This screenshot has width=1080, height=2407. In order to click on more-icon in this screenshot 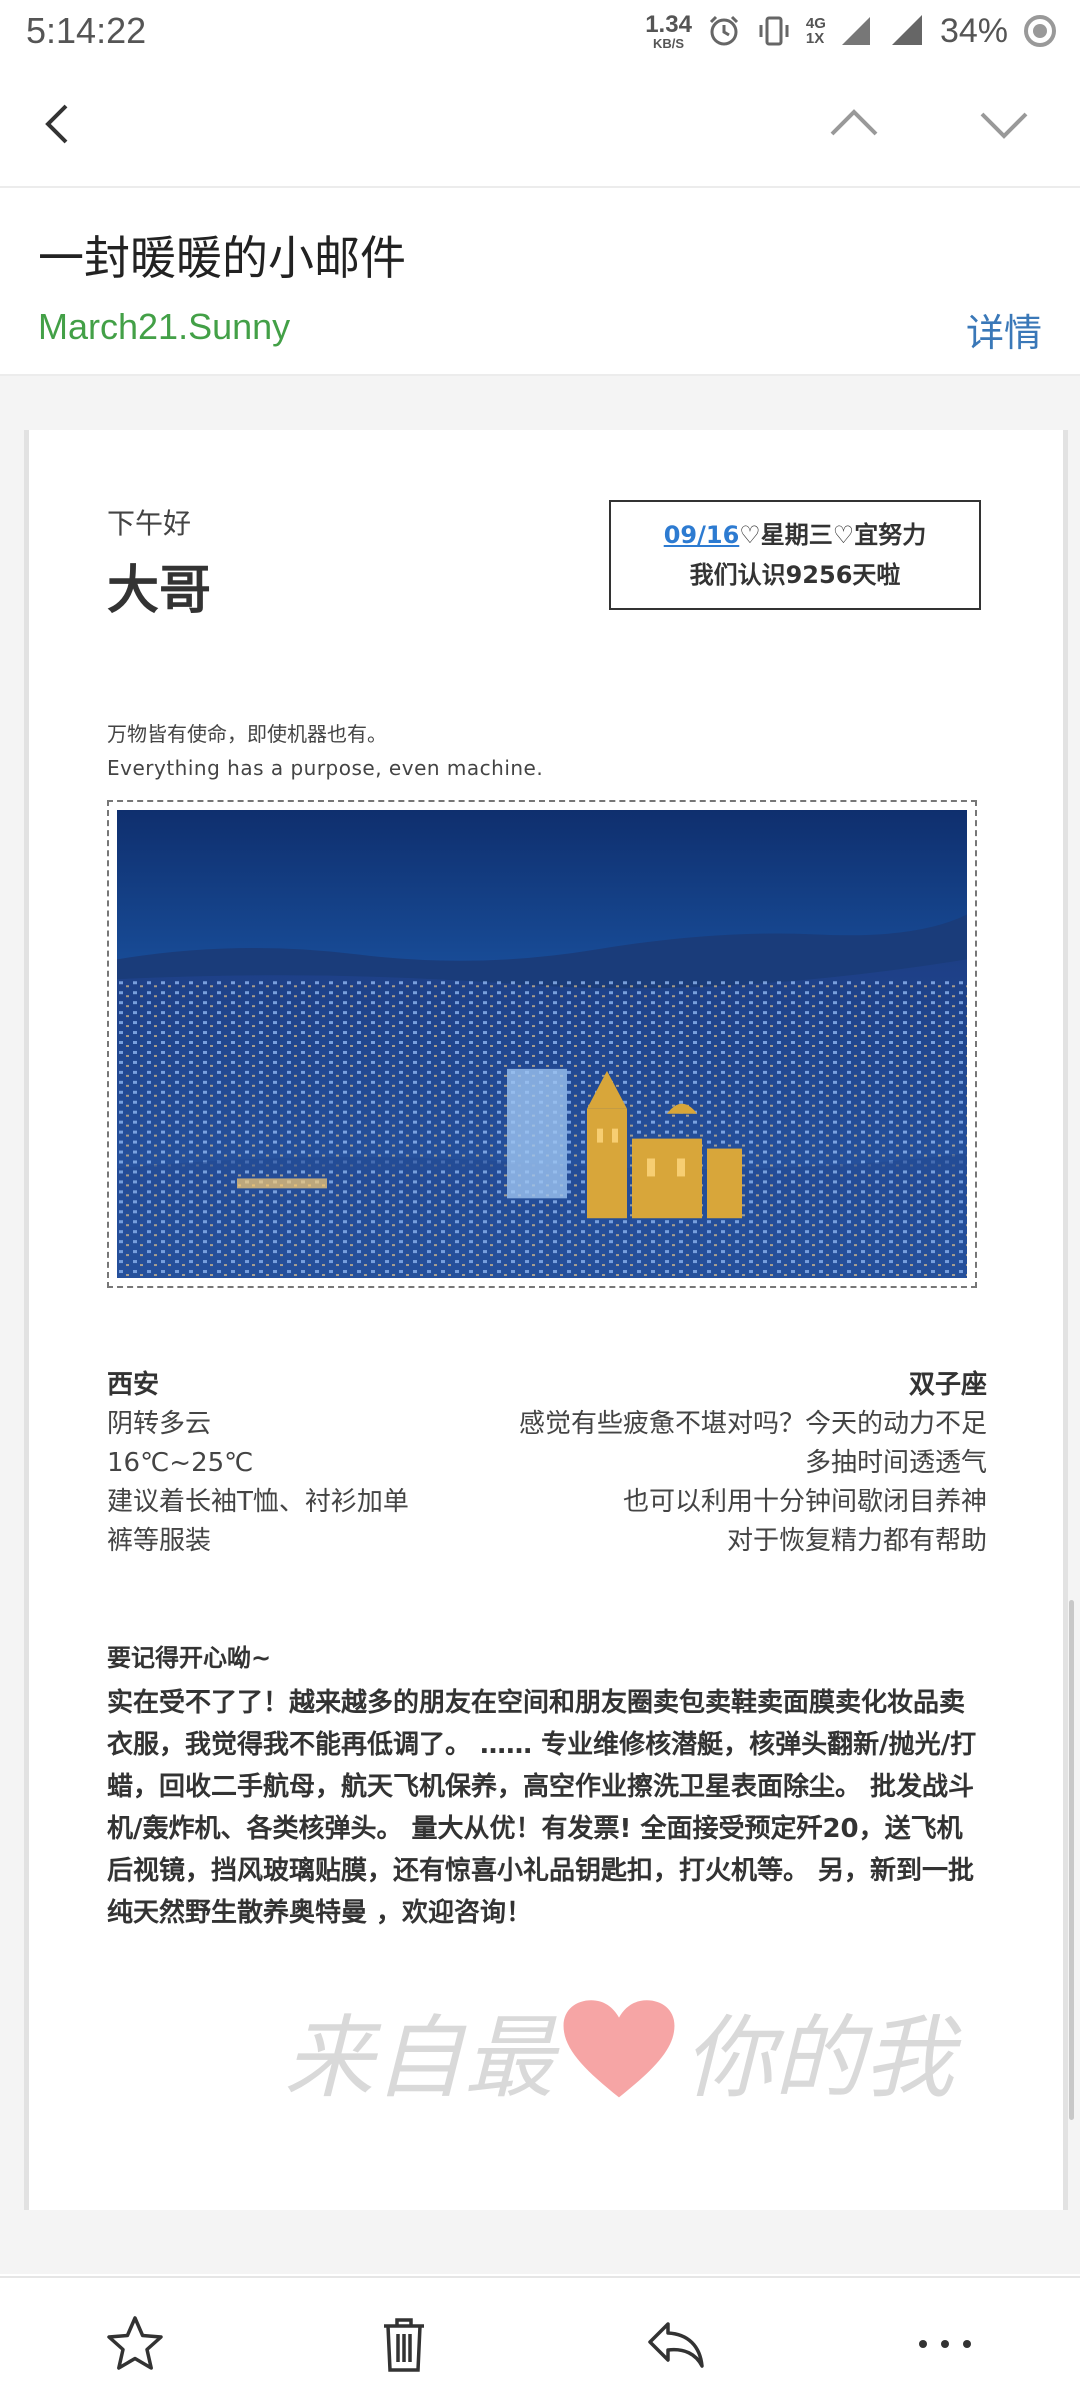, I will do `click(945, 2344)`.